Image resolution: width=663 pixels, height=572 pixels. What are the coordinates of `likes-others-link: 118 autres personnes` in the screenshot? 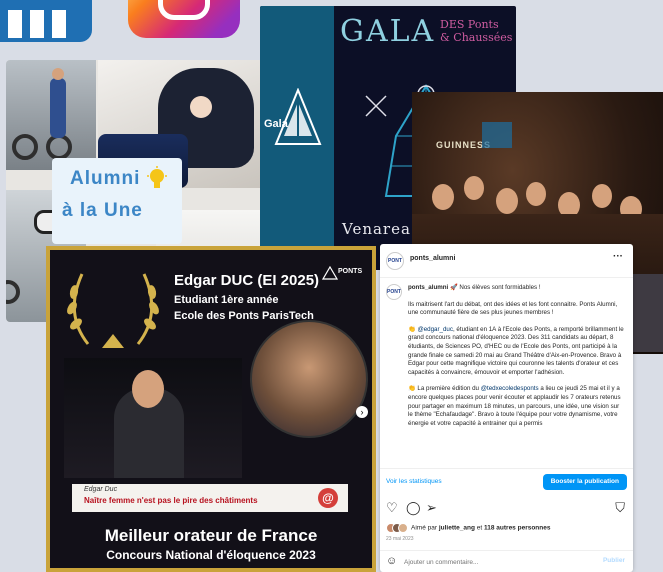 It's located at (517, 528).